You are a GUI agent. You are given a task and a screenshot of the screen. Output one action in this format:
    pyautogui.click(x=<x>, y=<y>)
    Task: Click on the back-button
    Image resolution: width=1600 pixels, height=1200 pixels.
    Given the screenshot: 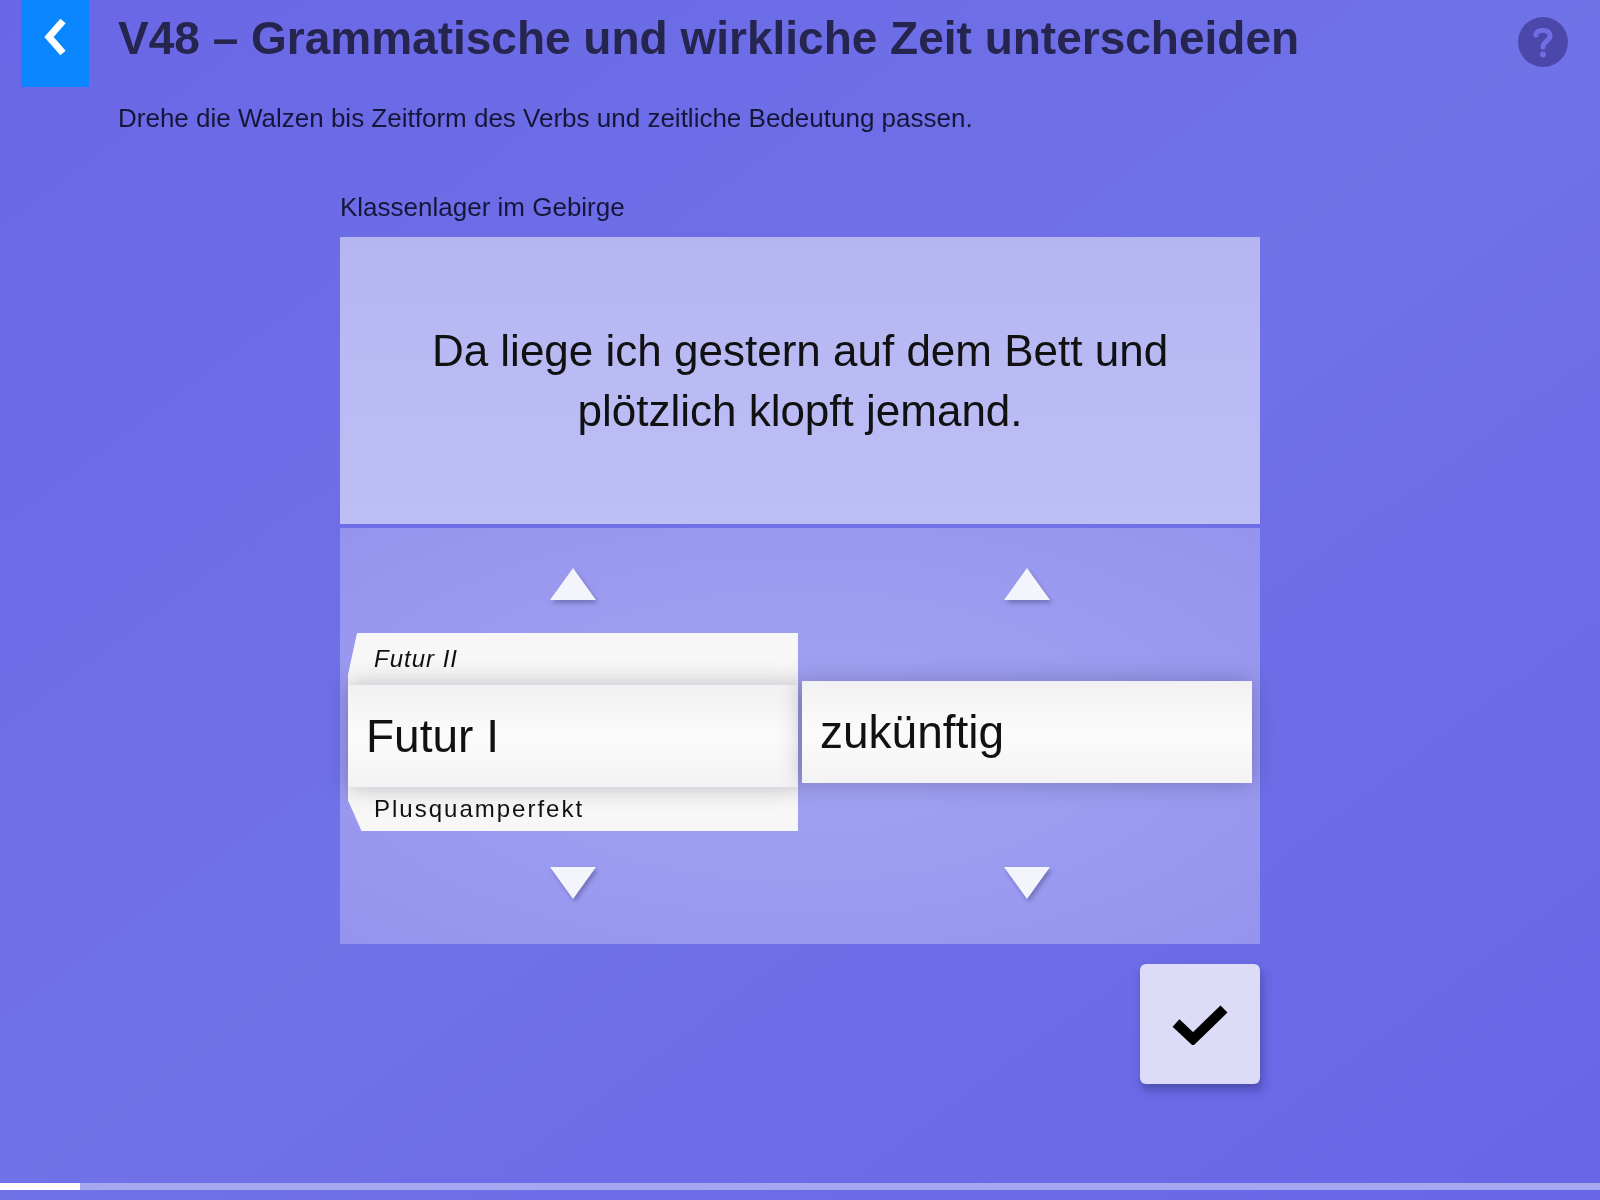 What is the action you would take?
    pyautogui.click(x=55, y=43)
    